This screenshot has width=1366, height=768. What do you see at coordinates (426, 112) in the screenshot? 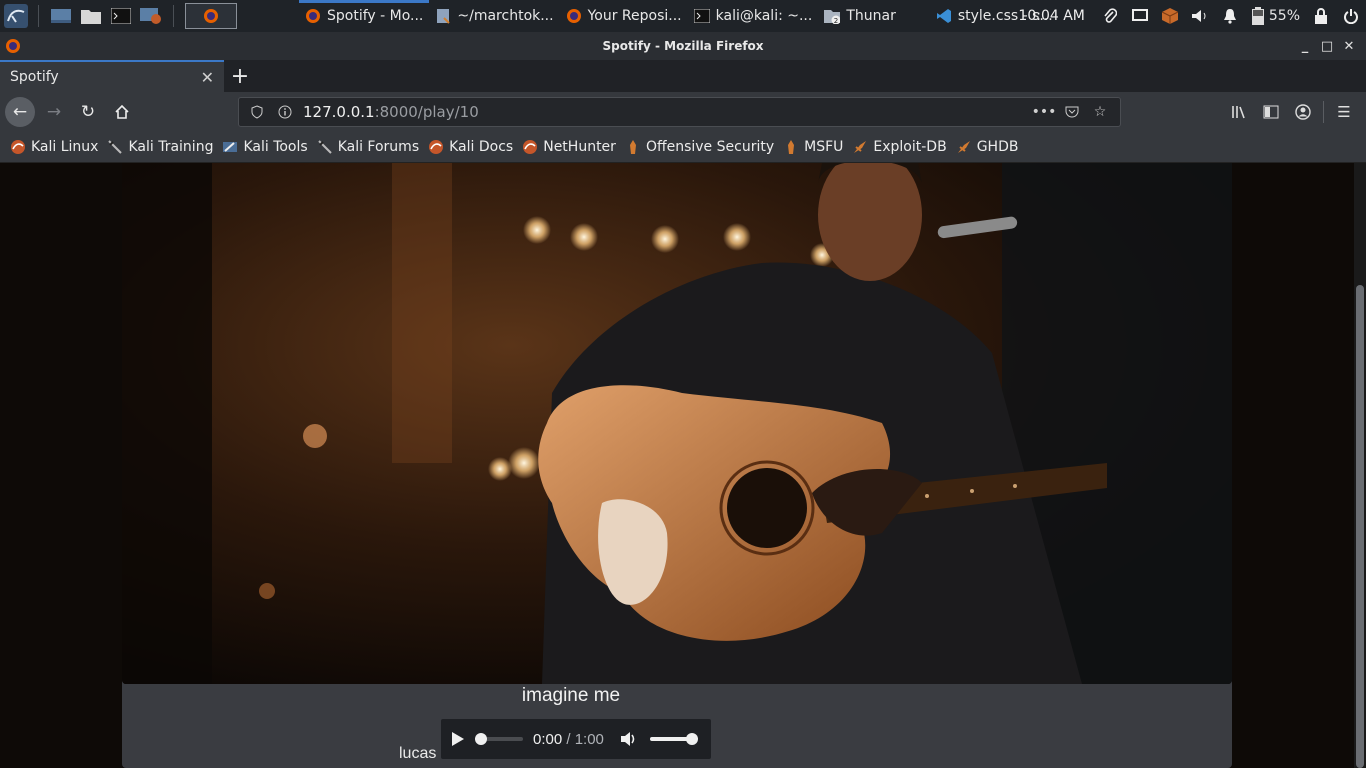
I see `url-path: :8000/play/10` at bounding box center [426, 112].